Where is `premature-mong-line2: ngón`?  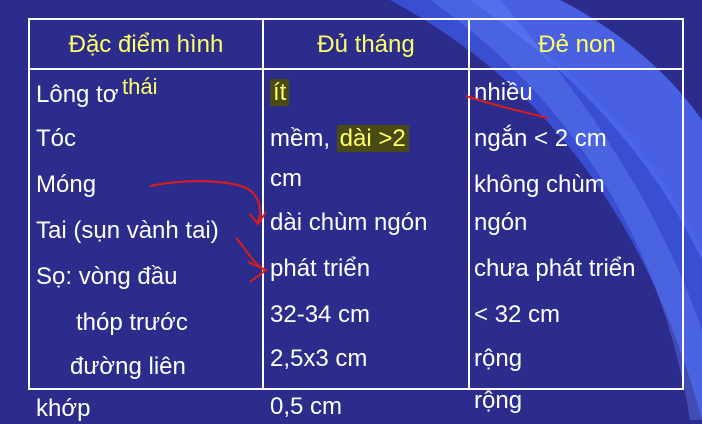
premature-mong-line2: ngón is located at coordinates (501, 222).